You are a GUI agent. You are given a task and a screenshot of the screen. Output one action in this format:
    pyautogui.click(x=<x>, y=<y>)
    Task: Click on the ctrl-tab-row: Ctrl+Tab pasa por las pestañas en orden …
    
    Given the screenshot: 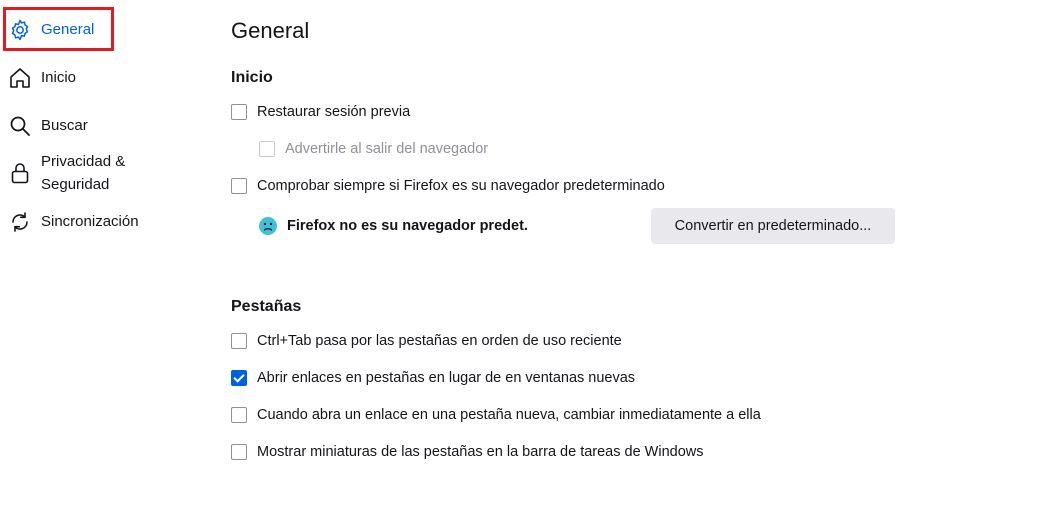 What is the action you would take?
    pyautogui.click(x=426, y=341)
    